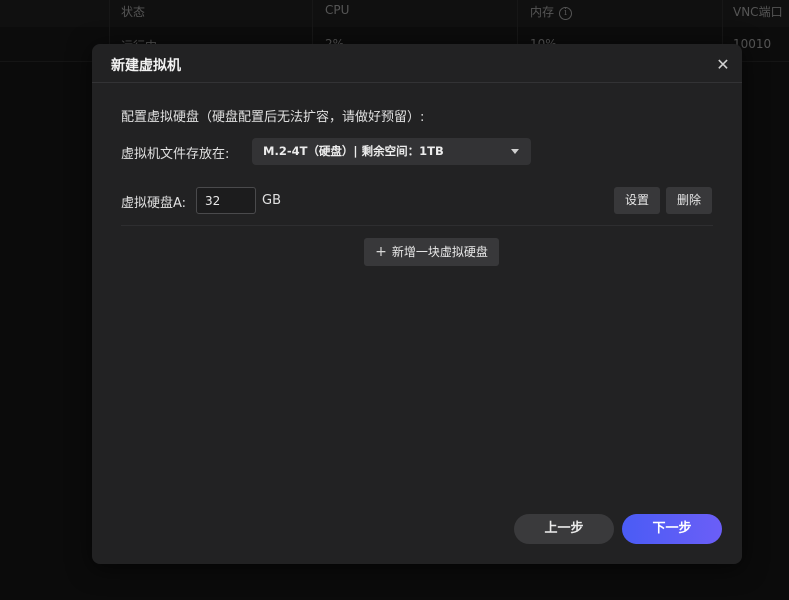 Image resolution: width=789 pixels, height=600 pixels. I want to click on chevron-down-icon, so click(515, 151).